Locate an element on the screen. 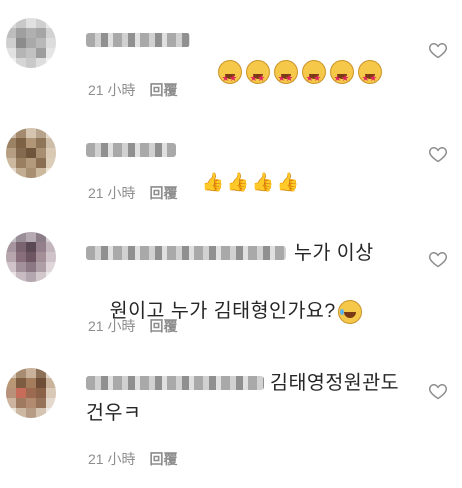 The height and width of the screenshot is (488, 462). comment-text-line2: 건우ㅋ is located at coordinates (114, 413).